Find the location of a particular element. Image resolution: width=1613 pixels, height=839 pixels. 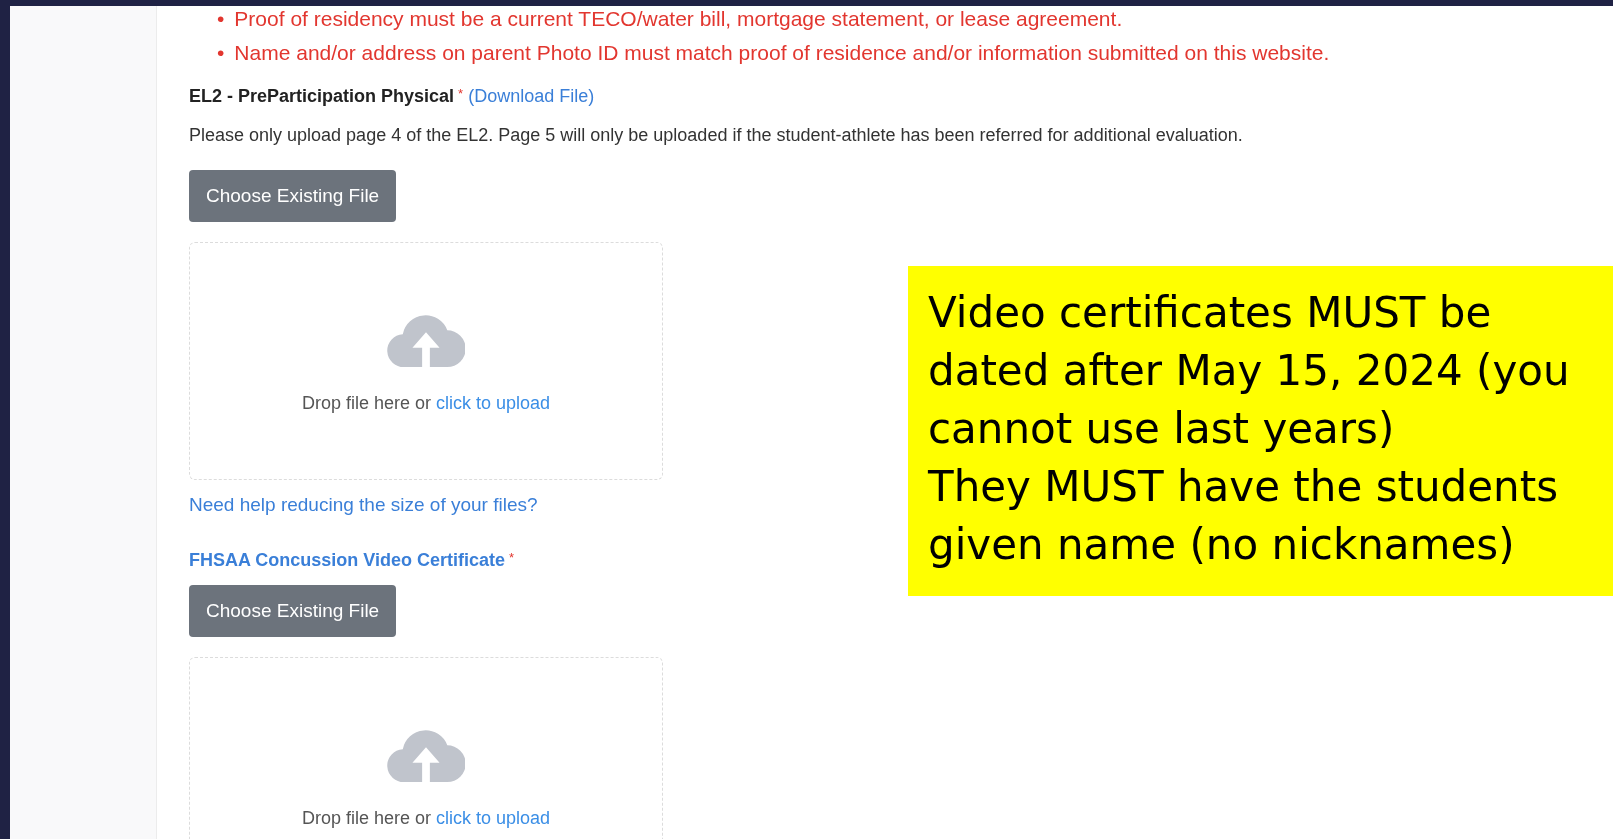

field-description: Please only upload page 4 of the EL2. Page 5 will only be uploaded if the student-athlete has been referred for additional evaluation. is located at coordinates (716, 135).